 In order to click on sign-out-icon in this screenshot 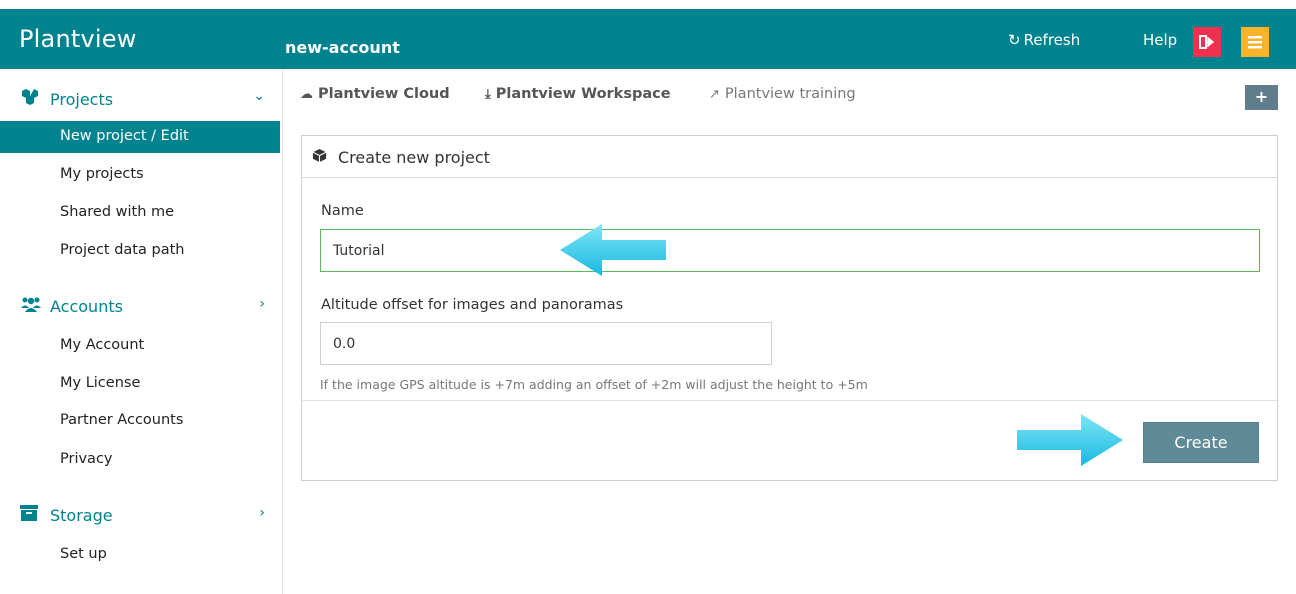, I will do `click(1207, 42)`.